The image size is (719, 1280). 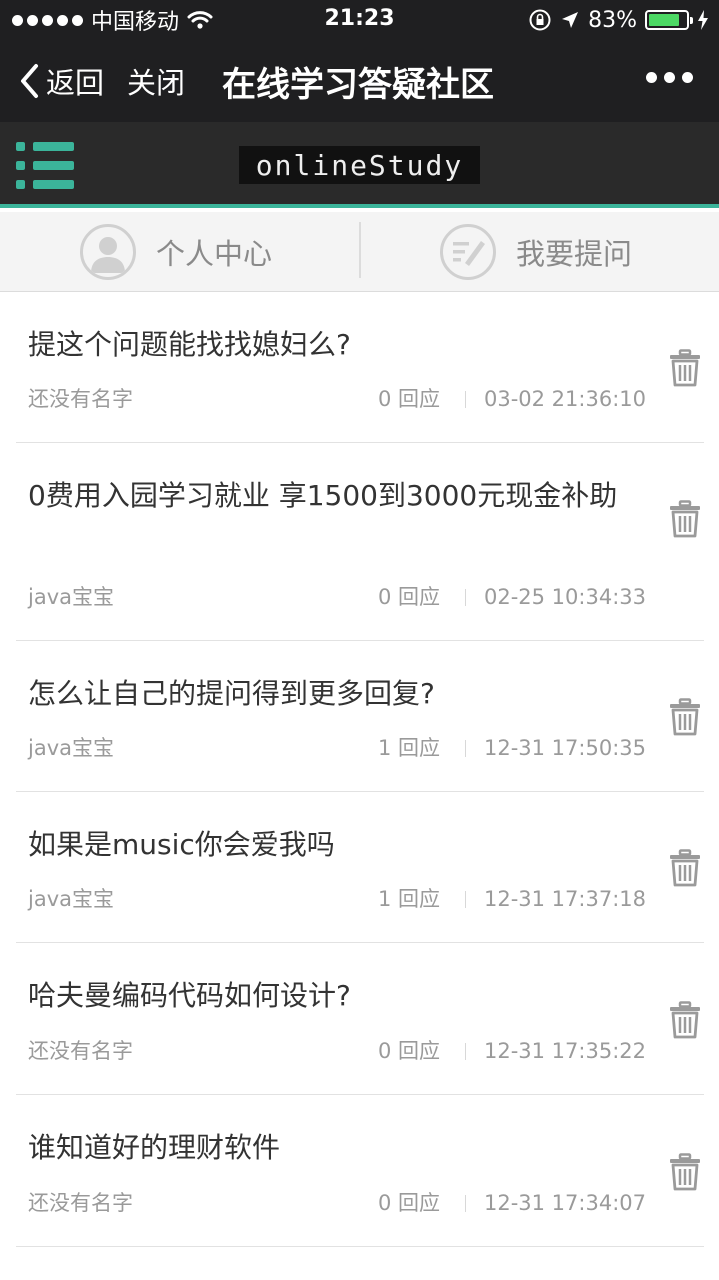 I want to click on post-meta: 还没有名字 0 回应 03-02 21:36:10, so click(x=337, y=399).